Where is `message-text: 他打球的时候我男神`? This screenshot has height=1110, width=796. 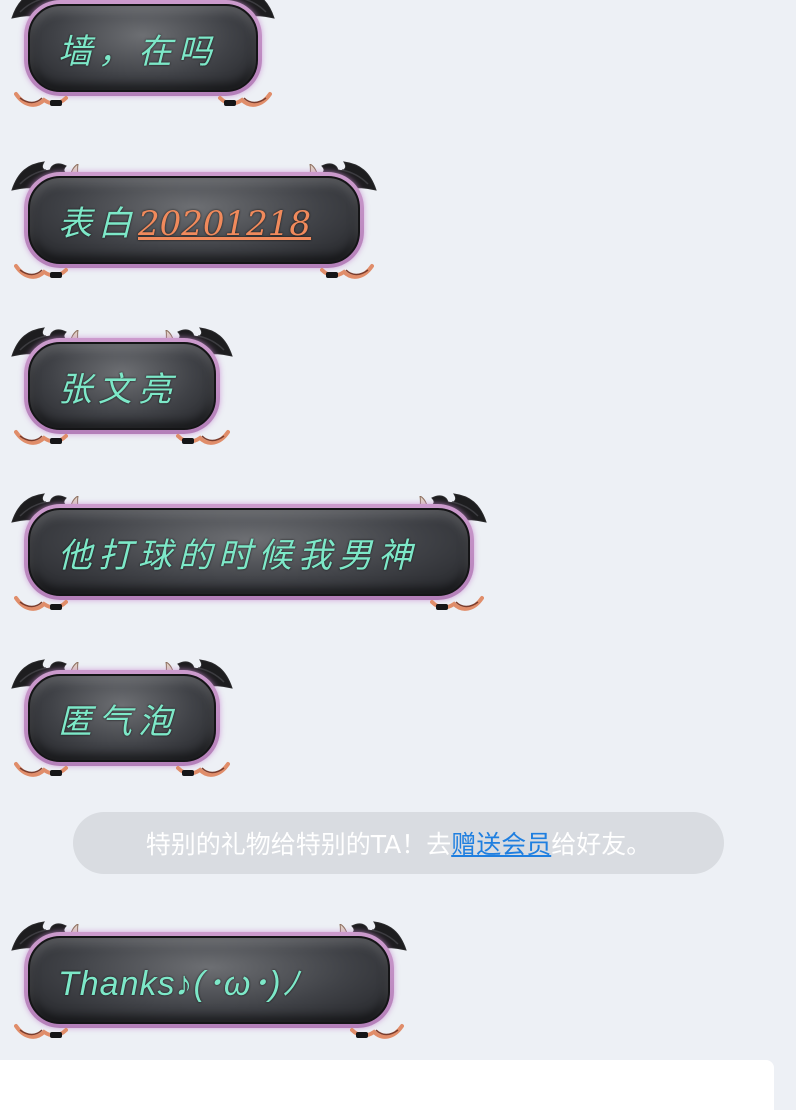 message-text: 他打球的时候我男神 is located at coordinates (238, 555).